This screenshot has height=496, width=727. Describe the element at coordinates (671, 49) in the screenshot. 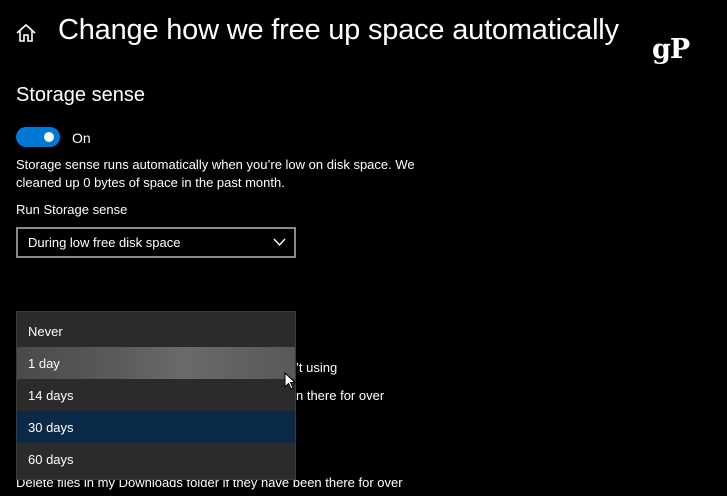

I see `gp-logo: gP` at that location.